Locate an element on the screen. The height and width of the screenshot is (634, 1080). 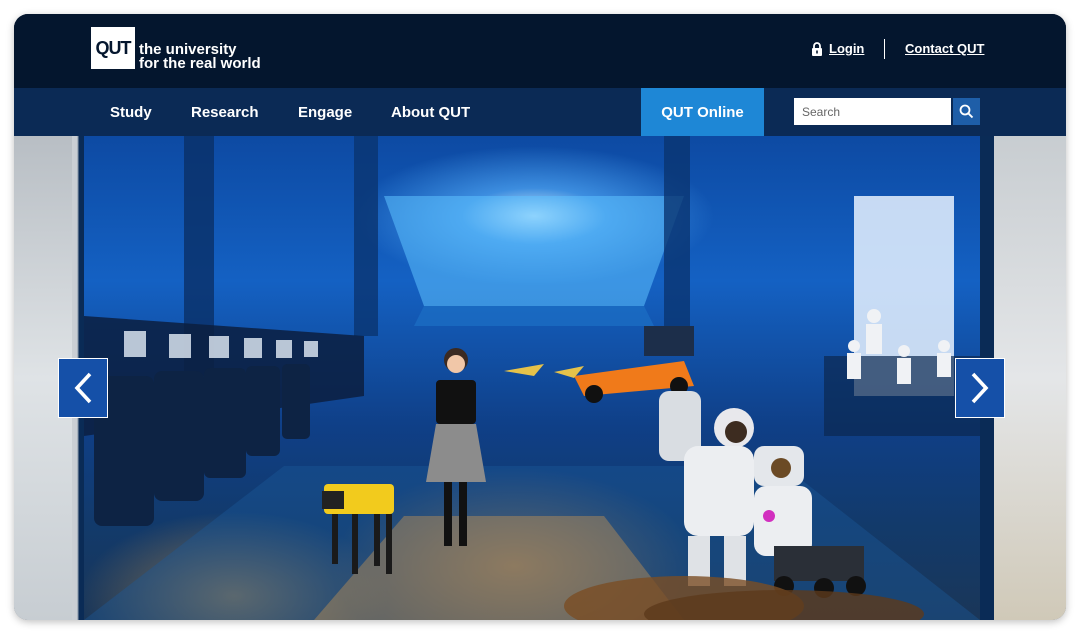
login-link: Login is located at coordinates (837, 48).